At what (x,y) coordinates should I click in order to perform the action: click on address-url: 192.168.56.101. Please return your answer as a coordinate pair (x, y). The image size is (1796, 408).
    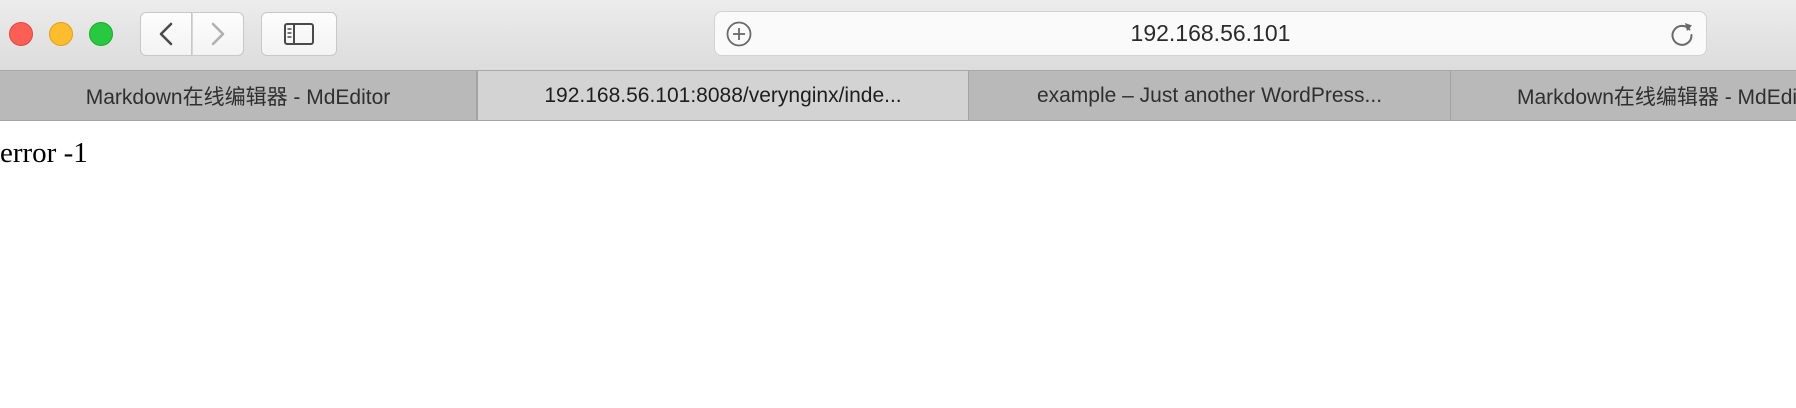
    Looking at the image, I should click on (1210, 33).